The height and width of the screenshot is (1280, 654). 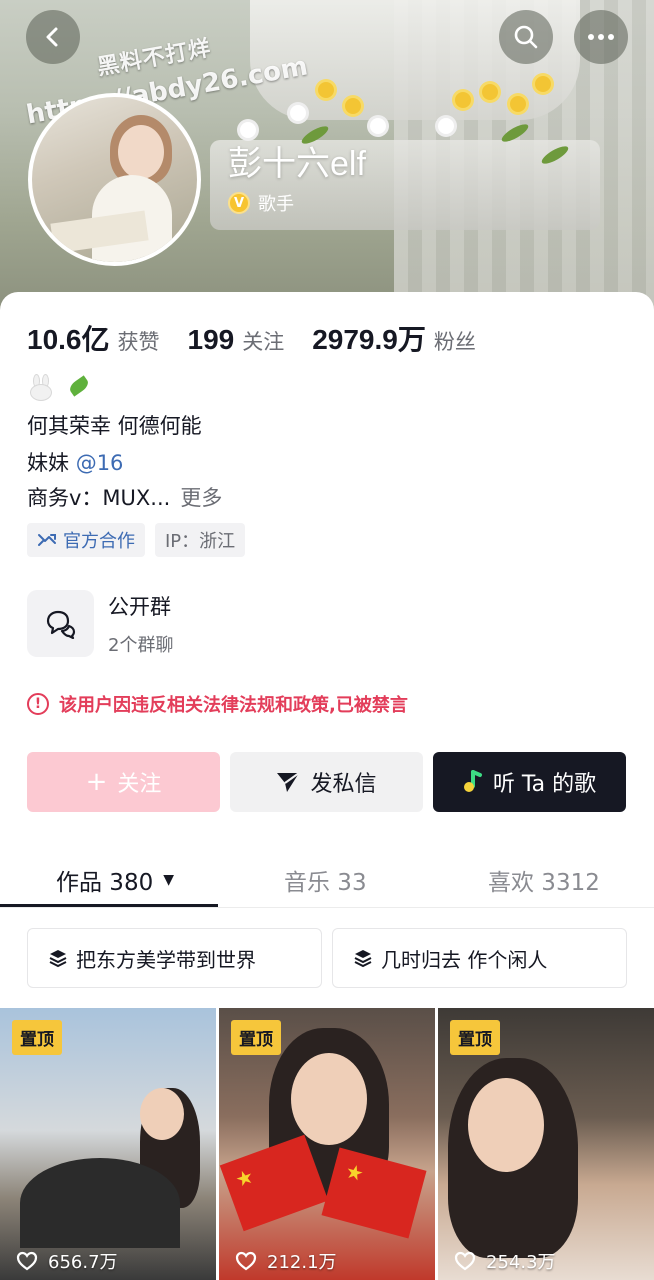 I want to click on banned-notice: ! 该用户因违反相关法律法规和政策,已被禁言, so click(x=217, y=704).